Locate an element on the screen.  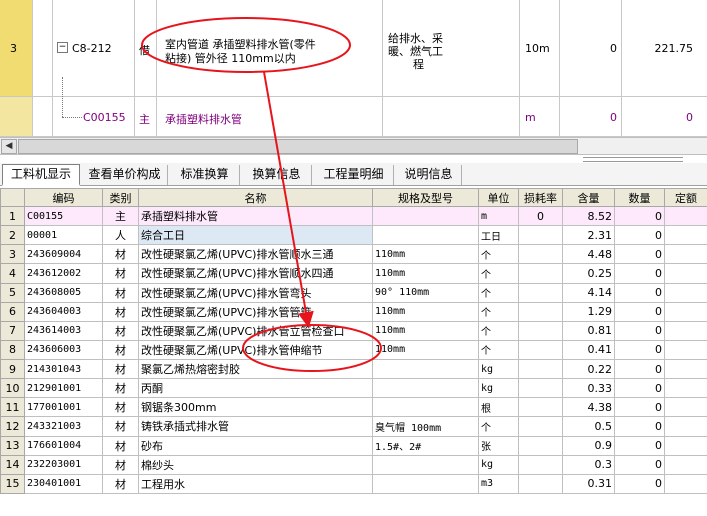
item-code: 243609004 is located at coordinates (63, 254).